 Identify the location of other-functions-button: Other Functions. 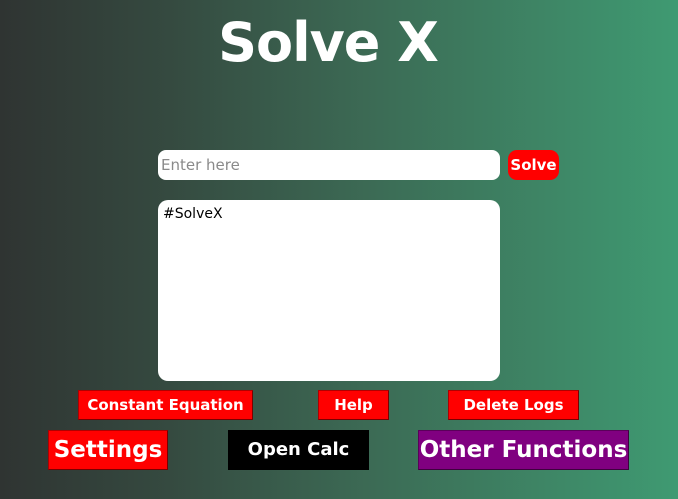
(523, 450).